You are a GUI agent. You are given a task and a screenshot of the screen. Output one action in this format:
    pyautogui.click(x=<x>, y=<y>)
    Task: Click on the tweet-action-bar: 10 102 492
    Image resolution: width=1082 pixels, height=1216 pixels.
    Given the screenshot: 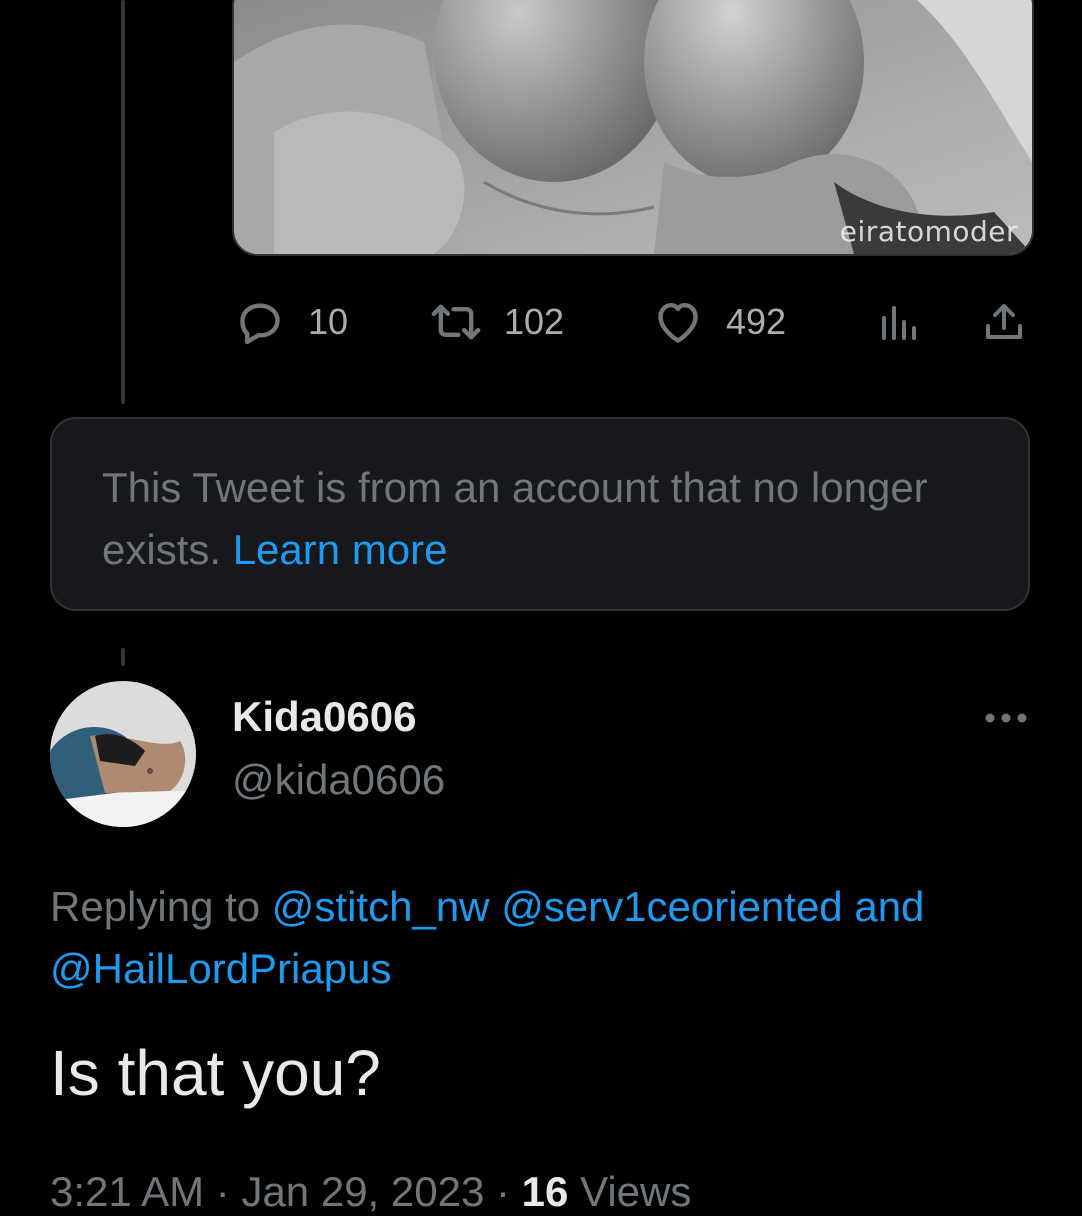 What is the action you would take?
    pyautogui.click(x=632, y=322)
    